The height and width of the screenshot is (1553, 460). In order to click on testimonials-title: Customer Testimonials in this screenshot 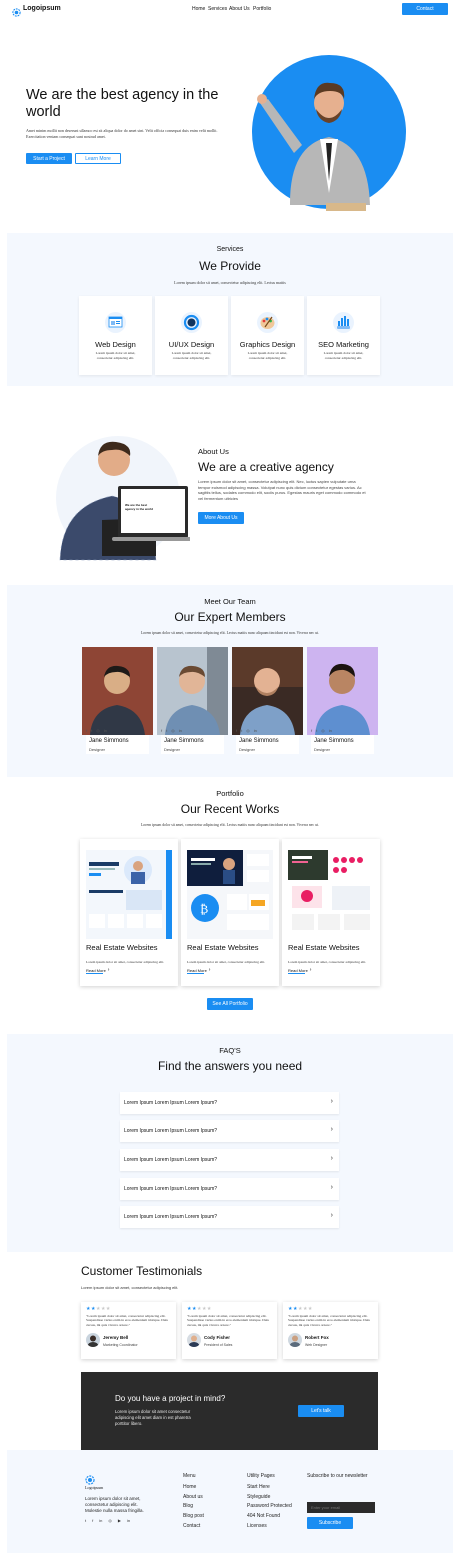, I will do `click(142, 1271)`.